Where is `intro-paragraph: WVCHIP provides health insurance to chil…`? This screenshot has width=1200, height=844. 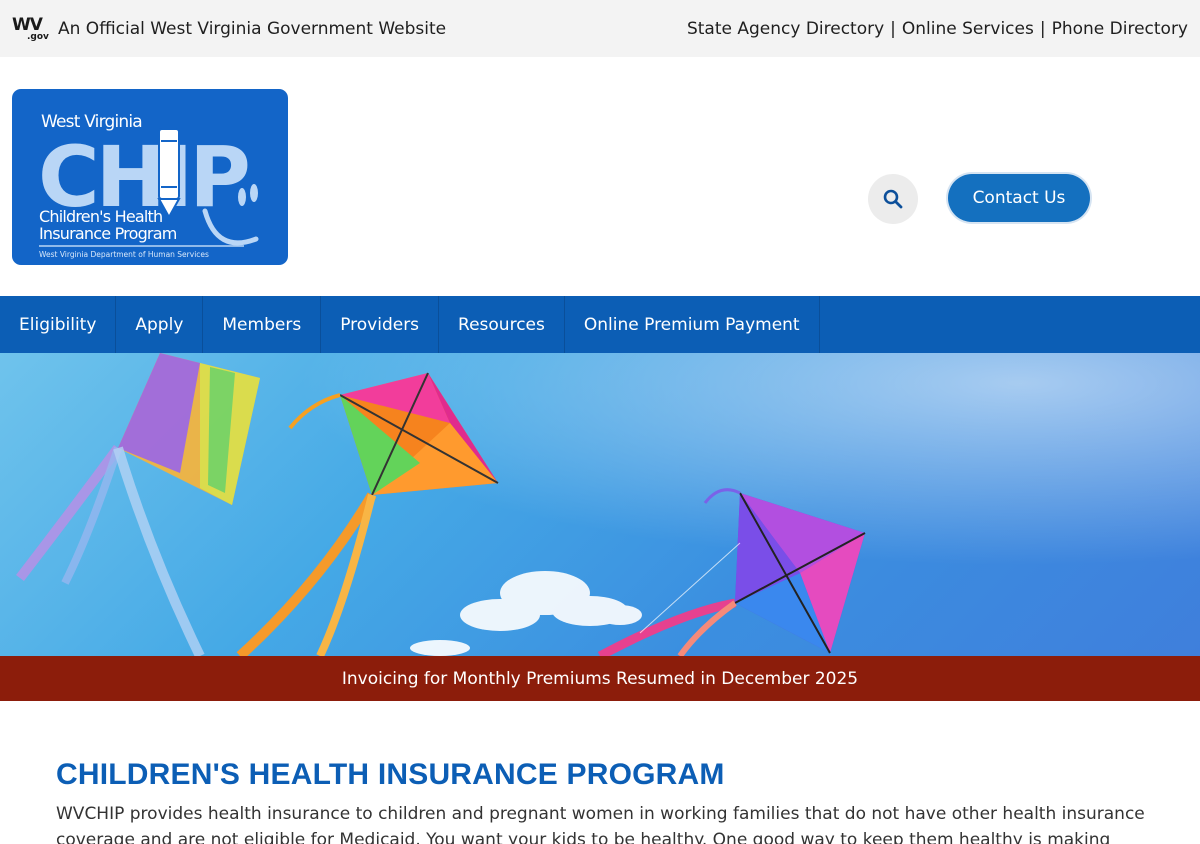
intro-paragraph: WVCHIP provides health insurance to chil… is located at coordinates (600, 824).